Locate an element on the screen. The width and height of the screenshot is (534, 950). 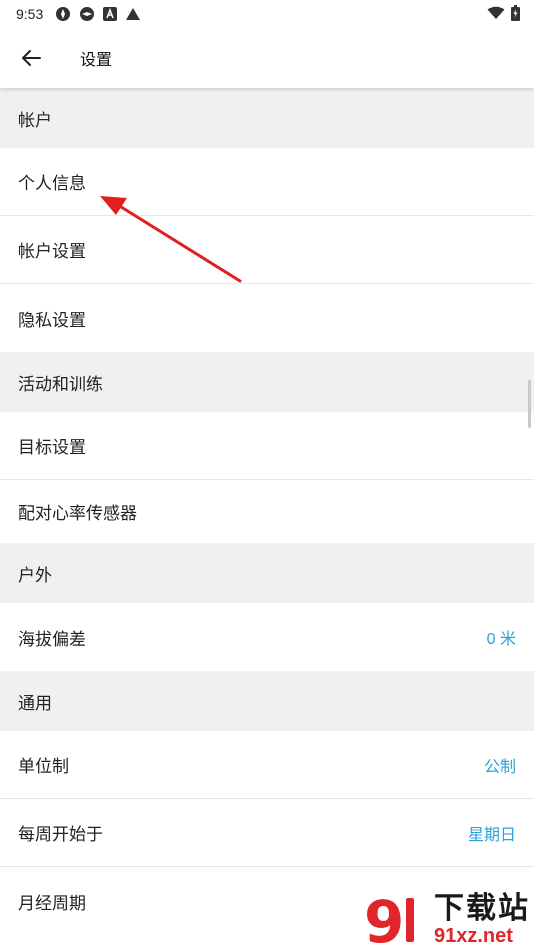
settings-item-label: 海拔偏差 is located at coordinates (52, 639).